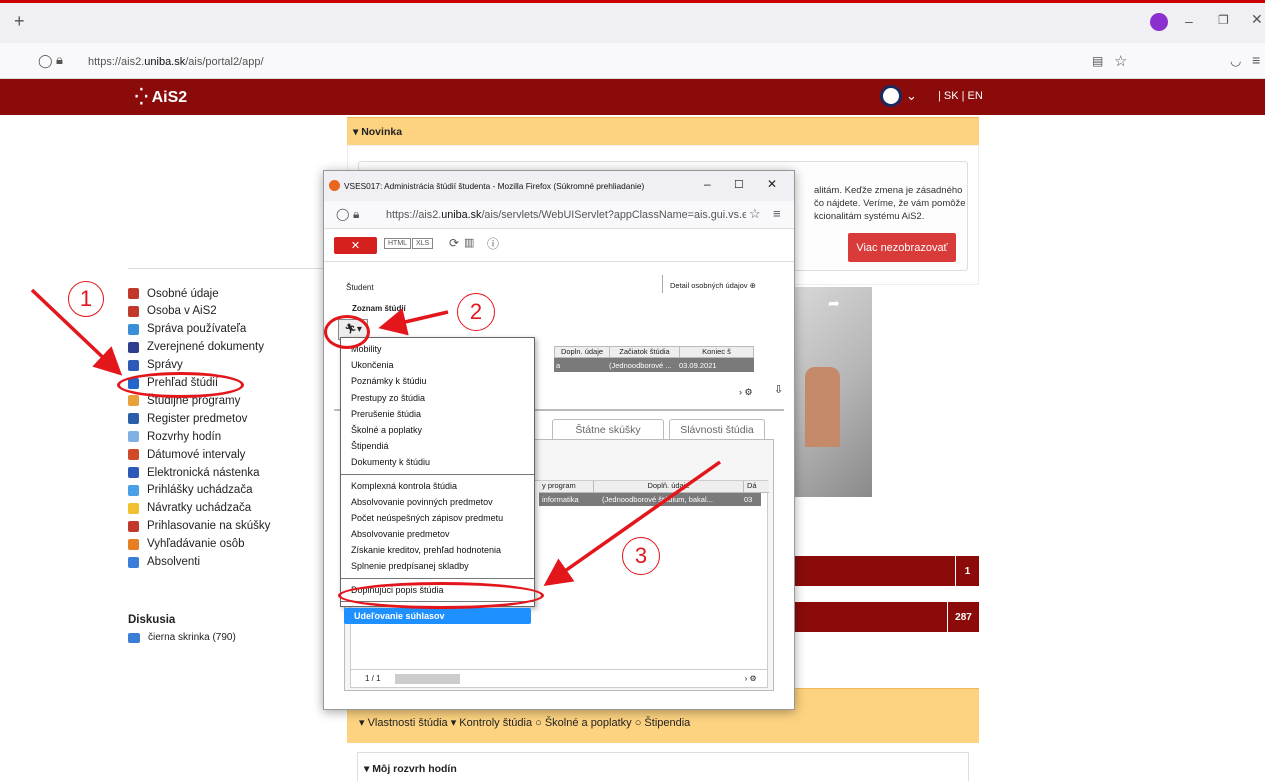 Image resolution: width=1265 pixels, height=781 pixels. Describe the element at coordinates (347, 332) in the screenshot. I see `highlight-actions` at that location.